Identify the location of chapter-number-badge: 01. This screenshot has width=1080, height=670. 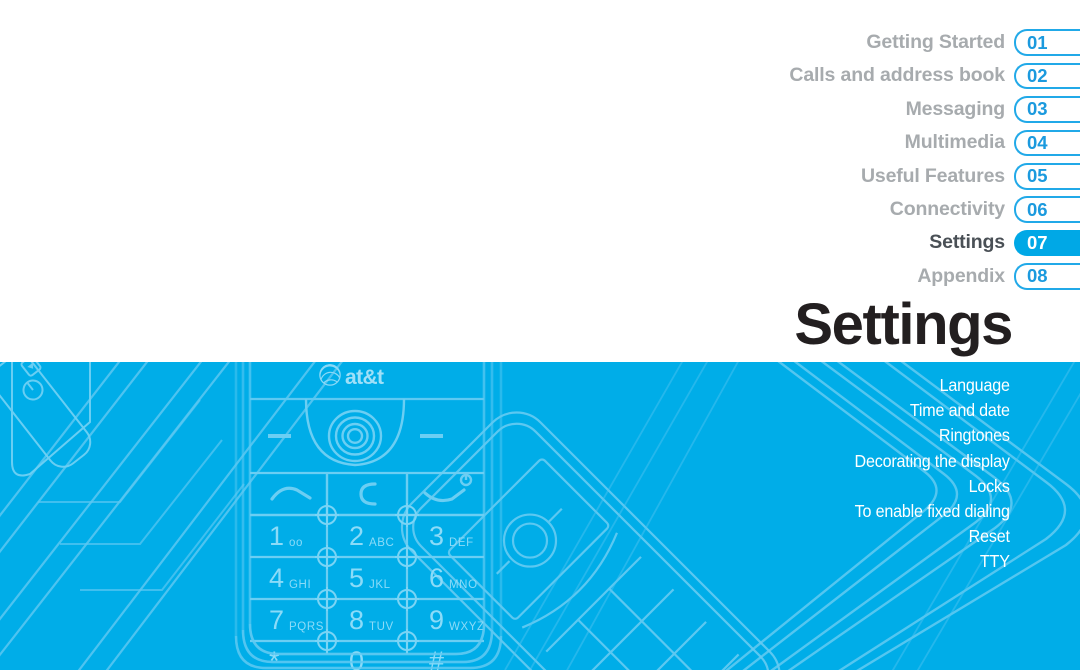
(1047, 42).